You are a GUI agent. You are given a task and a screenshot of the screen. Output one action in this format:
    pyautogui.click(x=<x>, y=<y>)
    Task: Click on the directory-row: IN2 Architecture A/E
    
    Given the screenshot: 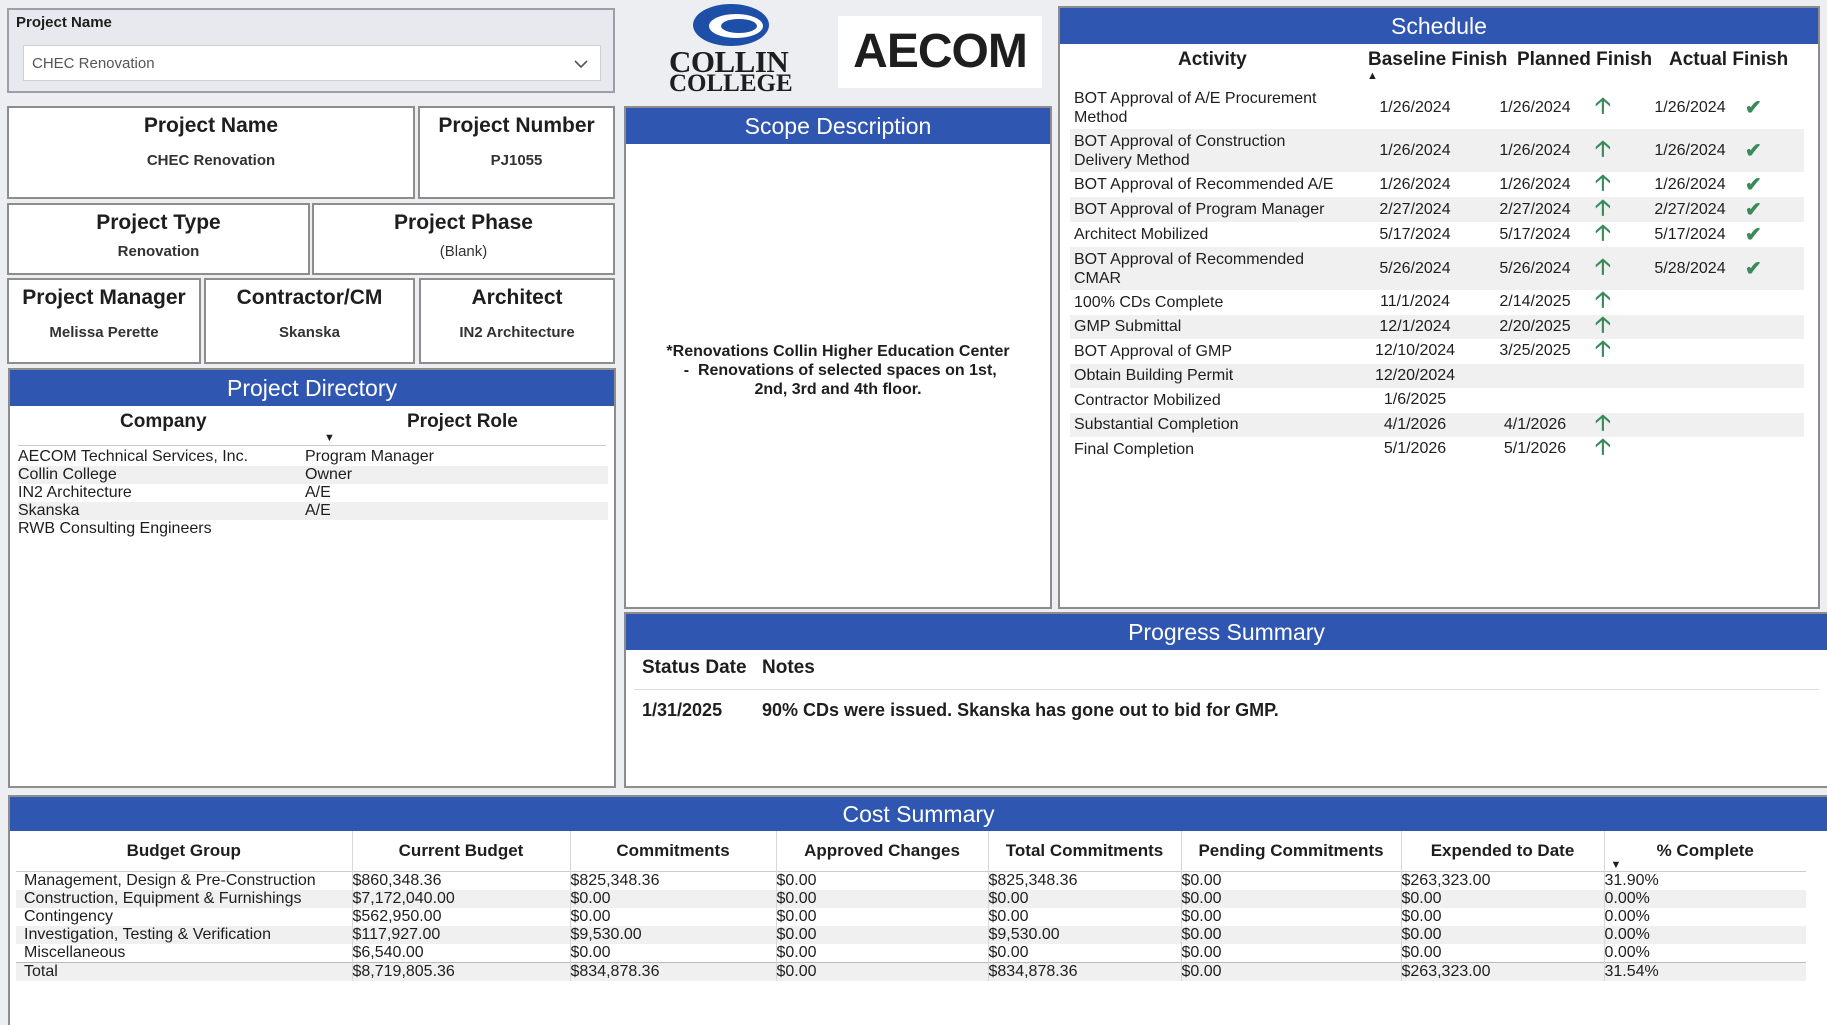 What is the action you would take?
    pyautogui.click(x=313, y=493)
    